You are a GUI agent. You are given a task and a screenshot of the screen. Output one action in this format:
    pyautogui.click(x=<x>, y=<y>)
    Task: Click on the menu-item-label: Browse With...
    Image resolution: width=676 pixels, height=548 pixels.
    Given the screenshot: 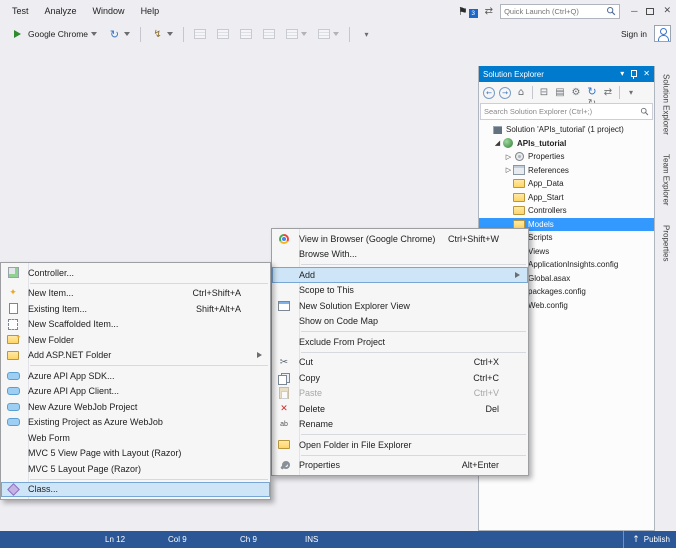 What is the action you would take?
    pyautogui.click(x=328, y=254)
    